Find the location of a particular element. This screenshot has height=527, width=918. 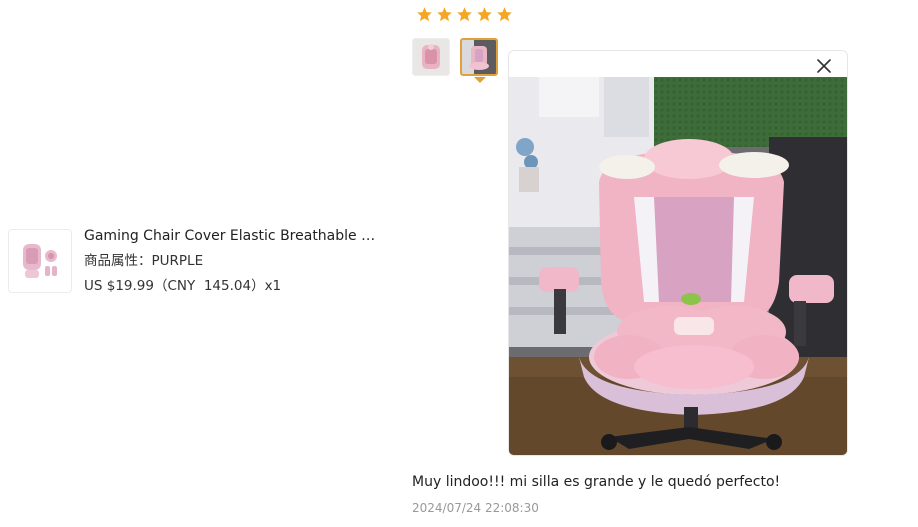

review-photo-thumbnail is located at coordinates (431, 57).